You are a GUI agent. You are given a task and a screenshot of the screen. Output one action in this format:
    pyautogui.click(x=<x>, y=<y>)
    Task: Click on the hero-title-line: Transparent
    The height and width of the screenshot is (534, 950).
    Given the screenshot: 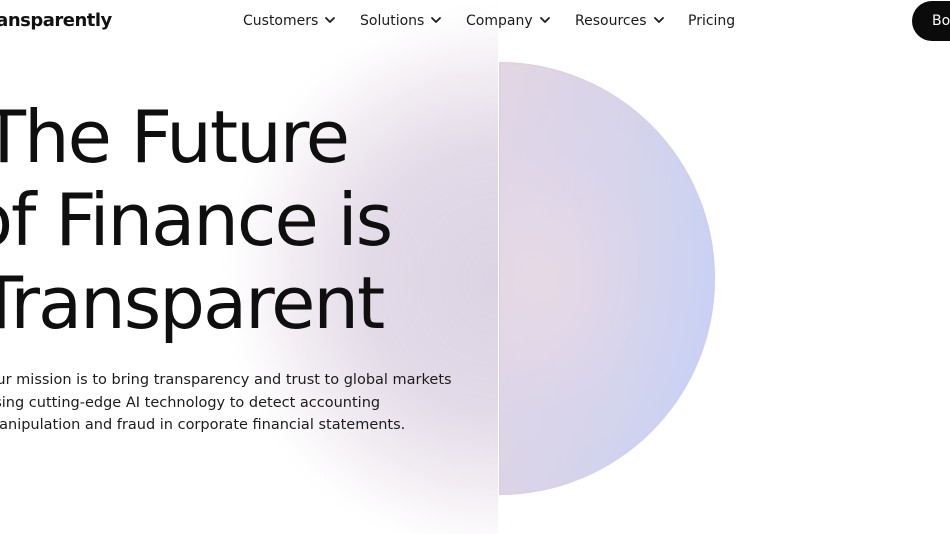 What is the action you would take?
    pyautogui.click(x=192, y=303)
    